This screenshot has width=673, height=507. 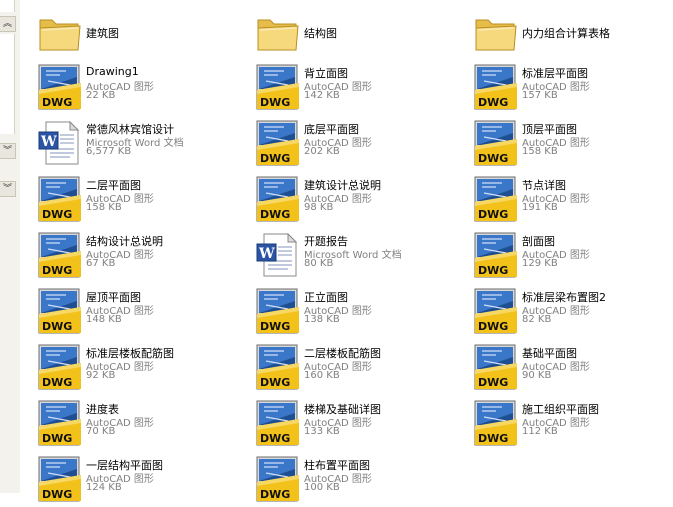 I want to click on expand-button-2: ︾, so click(x=8, y=189).